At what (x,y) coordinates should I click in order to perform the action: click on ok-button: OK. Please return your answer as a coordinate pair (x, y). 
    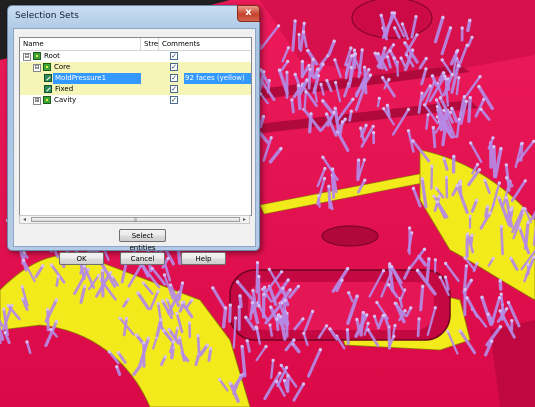
    Looking at the image, I should click on (81, 258).